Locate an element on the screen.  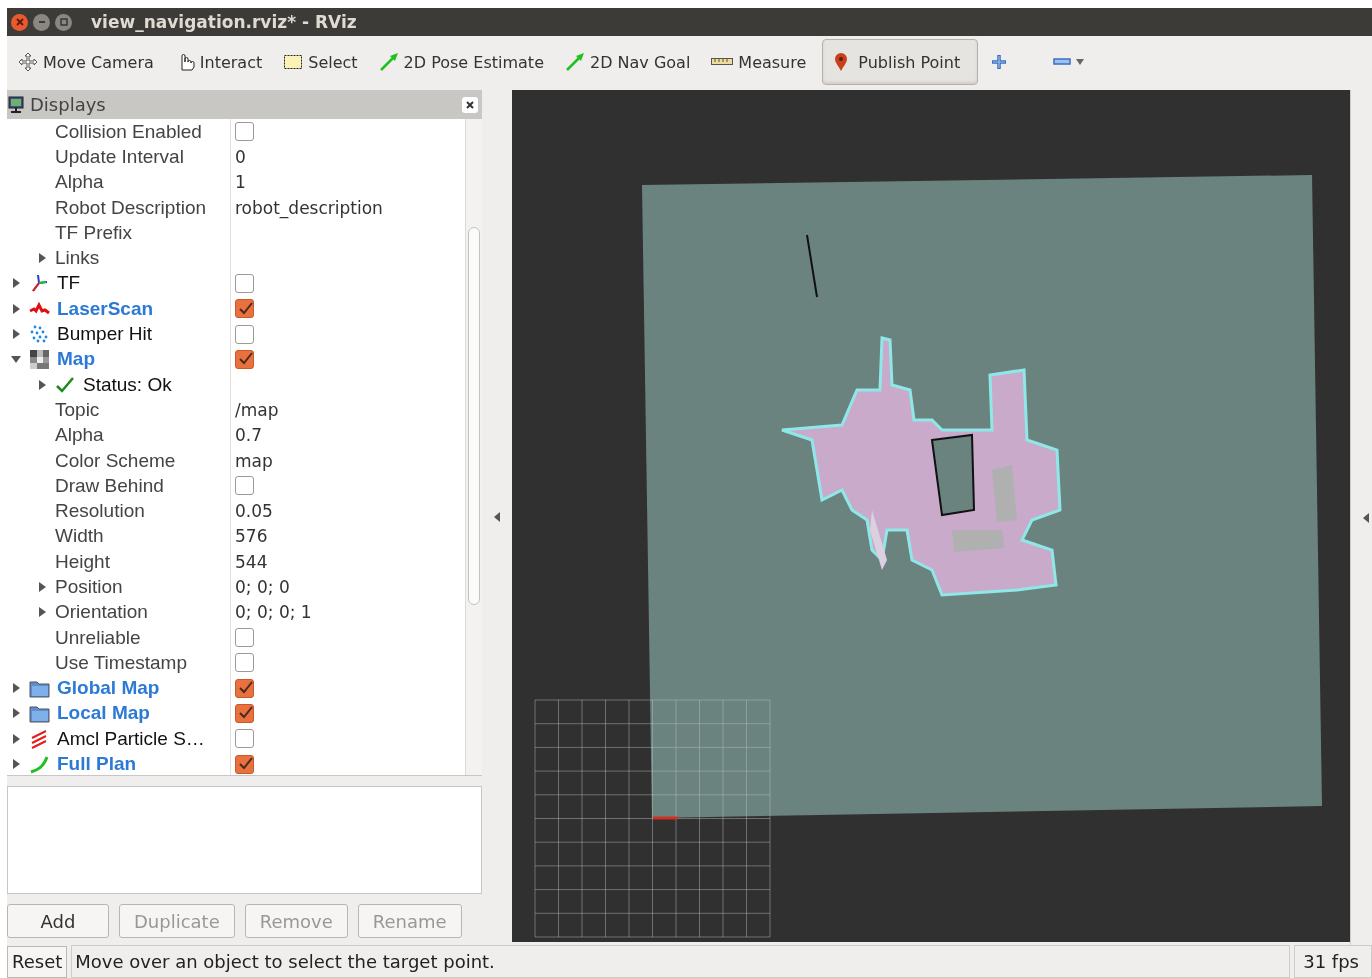
panel-button: Add is located at coordinates (58, 921).